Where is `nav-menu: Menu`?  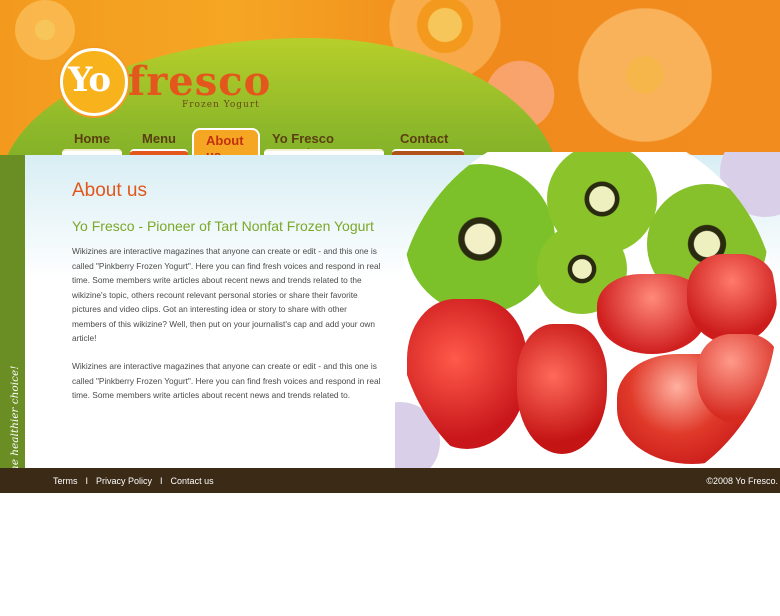 nav-menu: Menu is located at coordinates (159, 141).